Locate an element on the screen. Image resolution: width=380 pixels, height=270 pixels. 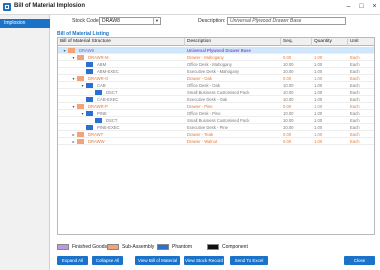
legend-label: Sub-Assembly is located at coordinates (138, 247).